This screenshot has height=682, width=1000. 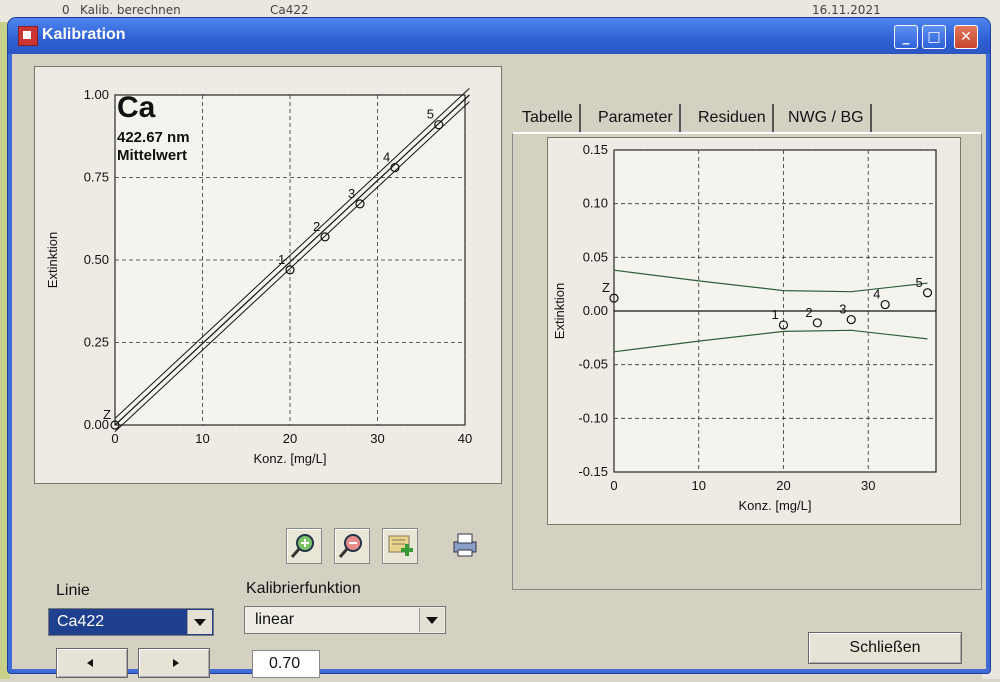 I want to click on y-tick-label: 0.75, so click(x=96, y=177).